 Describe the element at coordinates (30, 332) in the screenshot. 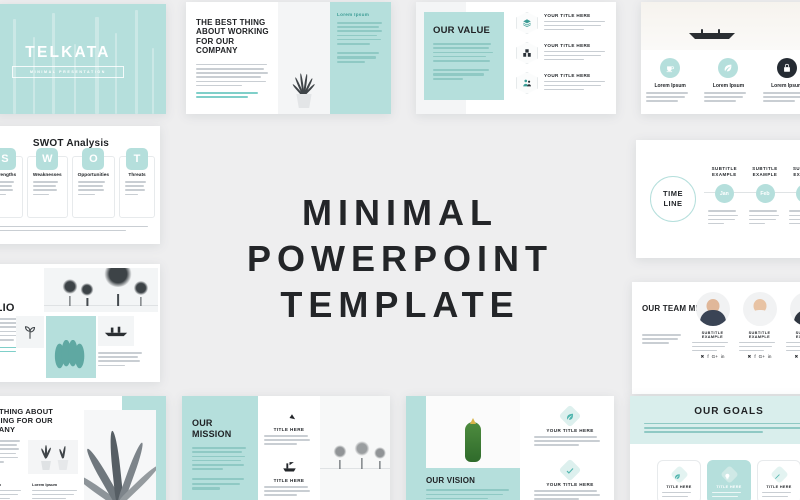

I see `portfolio-photo-sprout` at that location.